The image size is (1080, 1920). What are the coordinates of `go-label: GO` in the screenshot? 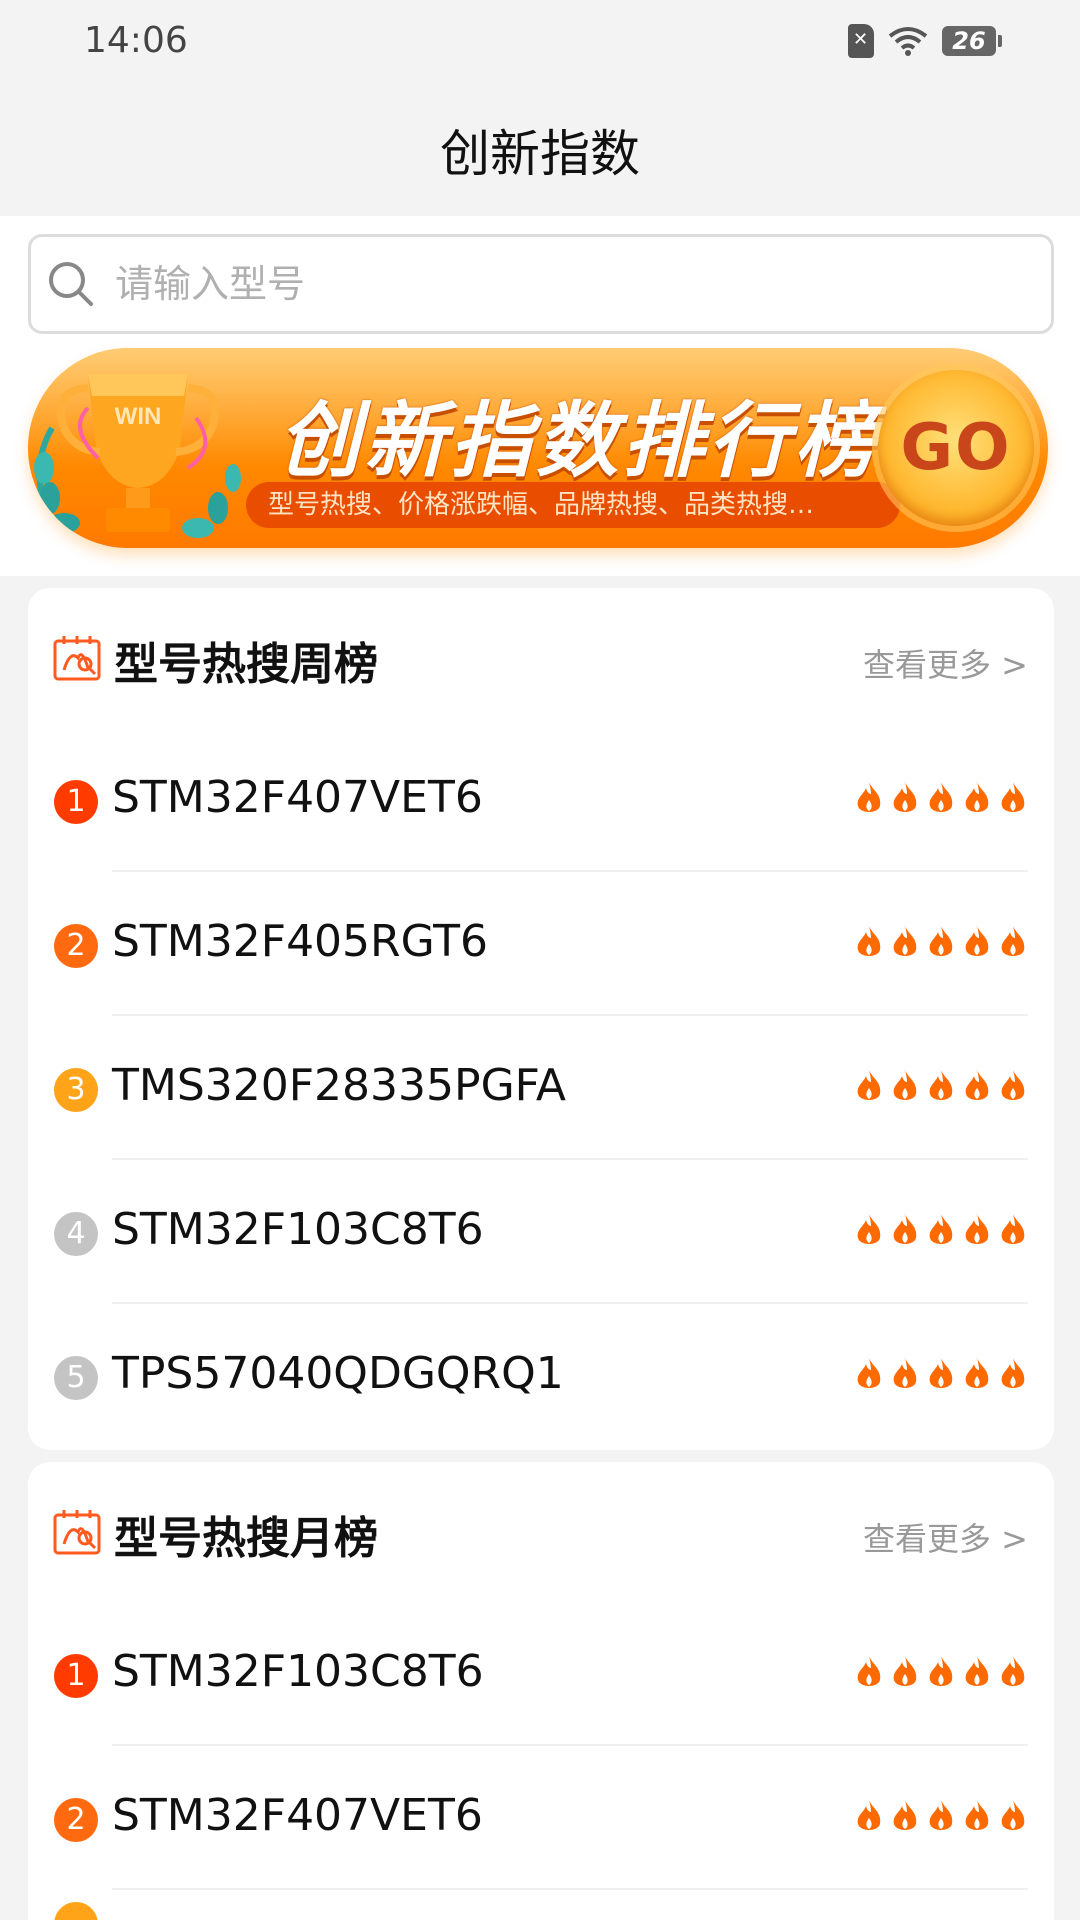 It's located at (956, 448).